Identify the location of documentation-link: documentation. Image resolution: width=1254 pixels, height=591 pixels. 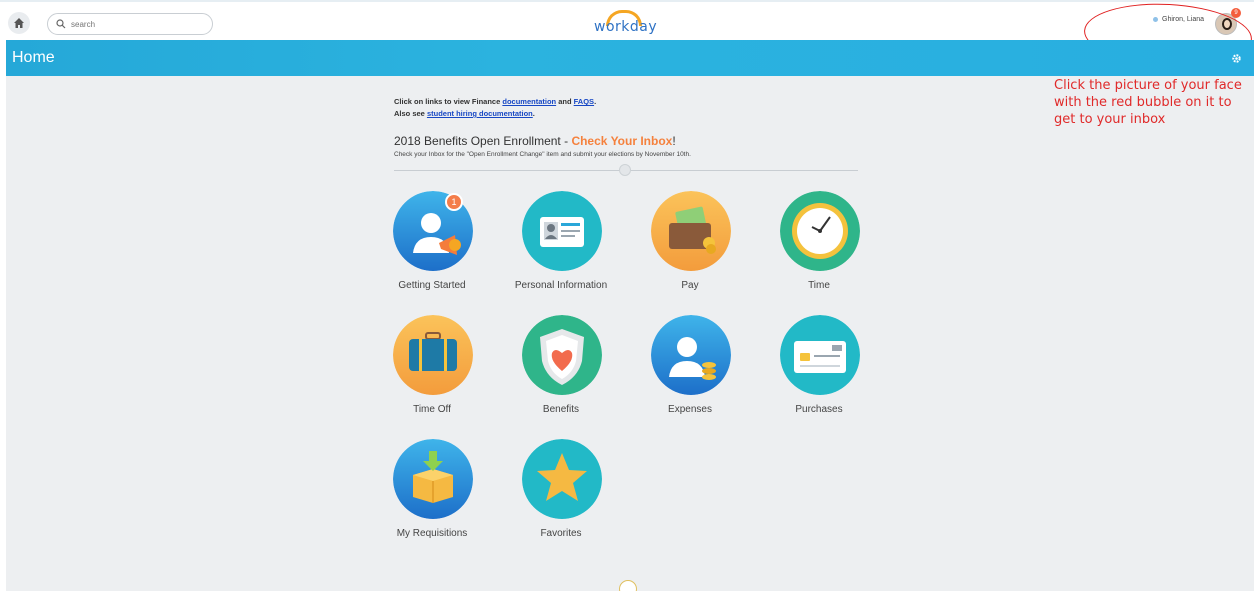
(529, 101).